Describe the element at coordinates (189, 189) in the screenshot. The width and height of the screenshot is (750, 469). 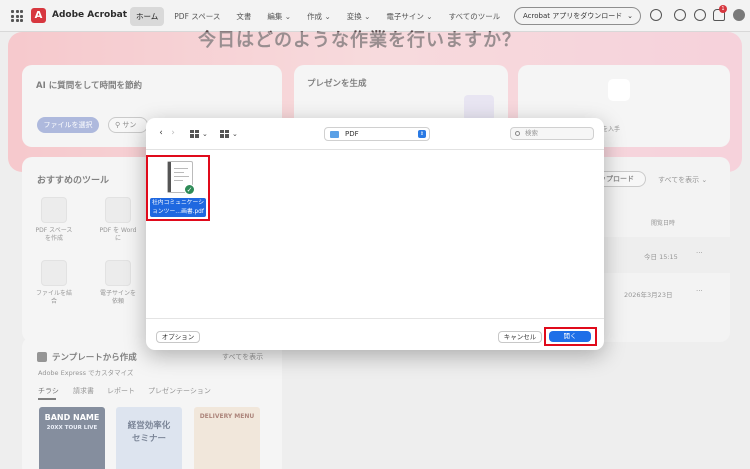
I see `checkmark-icon: ✓` at that location.